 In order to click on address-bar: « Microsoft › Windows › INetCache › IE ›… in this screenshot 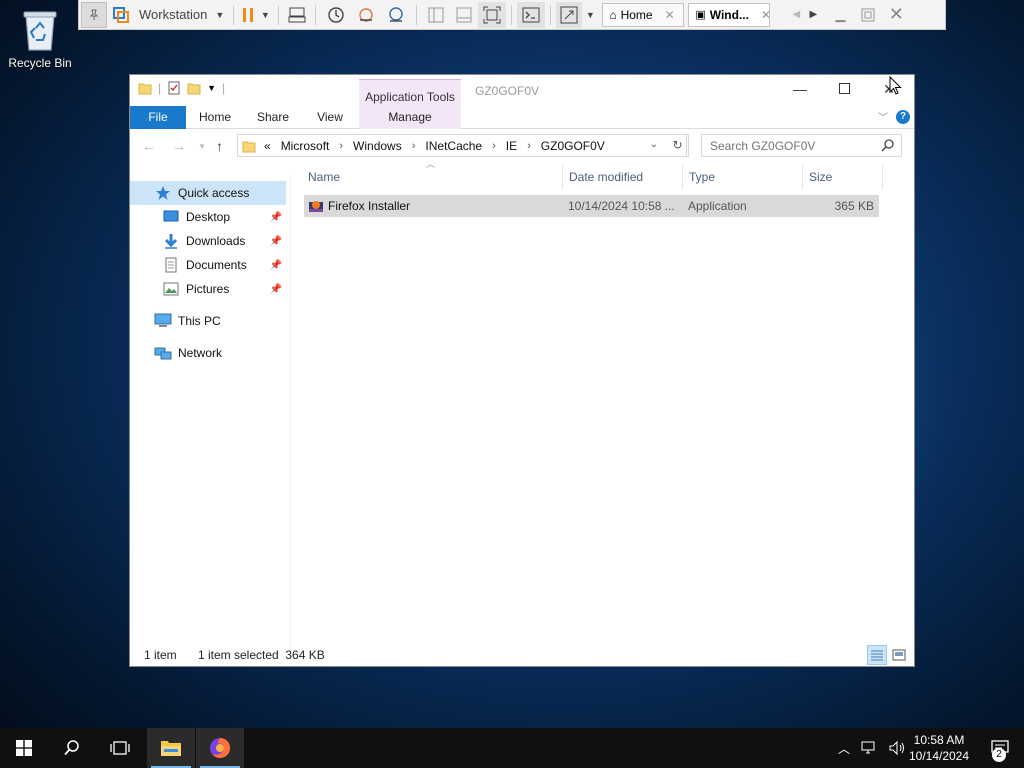, I will do `click(462, 145)`.